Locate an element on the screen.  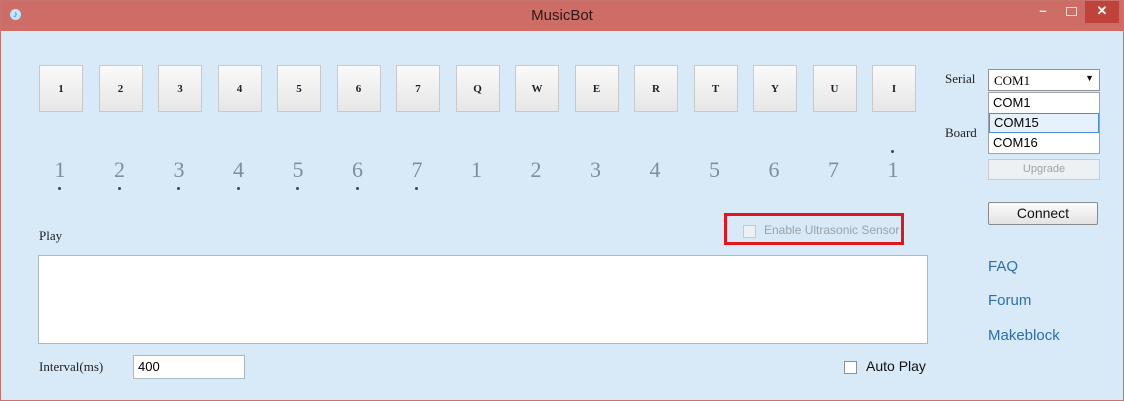
key-button-r: R is located at coordinates (656, 88).